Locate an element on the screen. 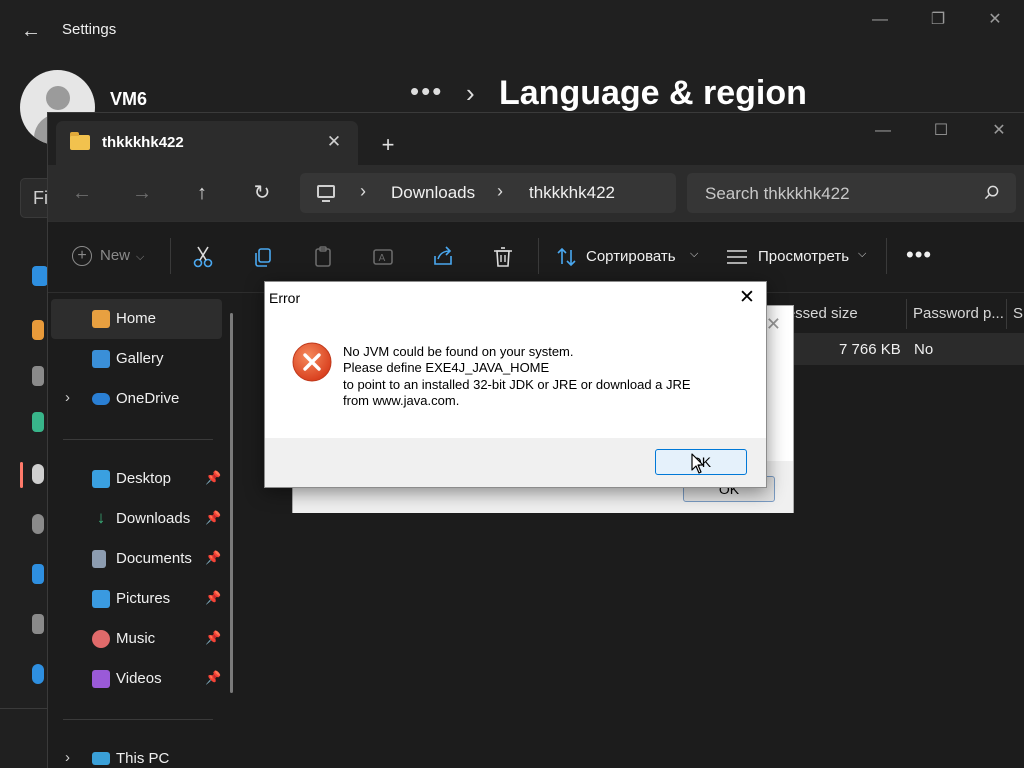  column-header-size: Si is located at coordinates (1015, 314).